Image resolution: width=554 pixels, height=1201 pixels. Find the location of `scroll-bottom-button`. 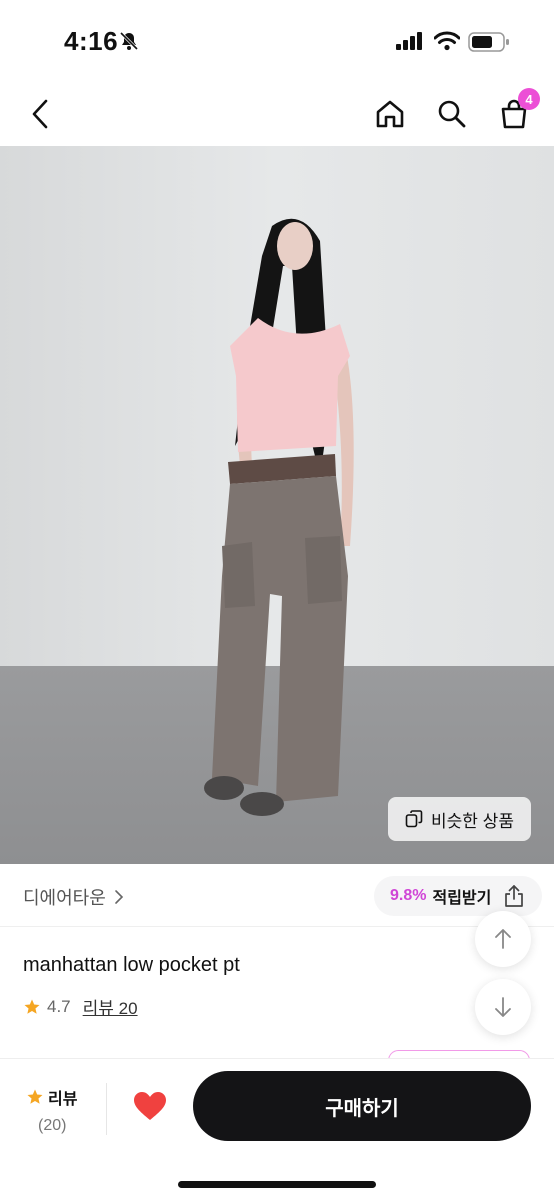

scroll-bottom-button is located at coordinates (503, 1007).